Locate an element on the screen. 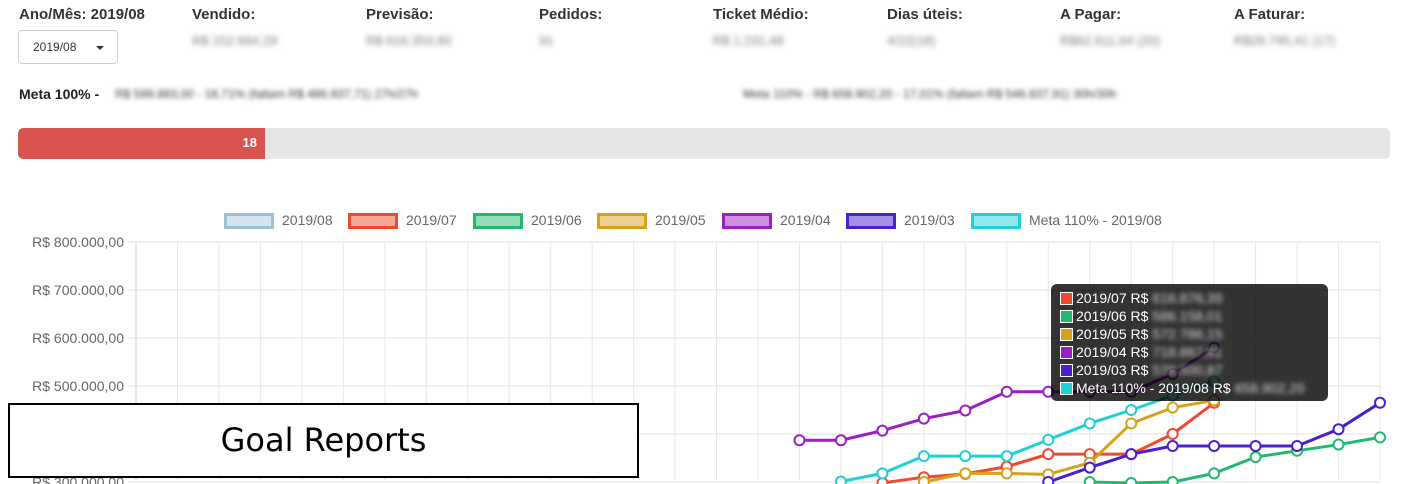 This screenshot has width=1406, height=484. tooltip-label: 2019/04 R$ is located at coordinates (1112, 352).